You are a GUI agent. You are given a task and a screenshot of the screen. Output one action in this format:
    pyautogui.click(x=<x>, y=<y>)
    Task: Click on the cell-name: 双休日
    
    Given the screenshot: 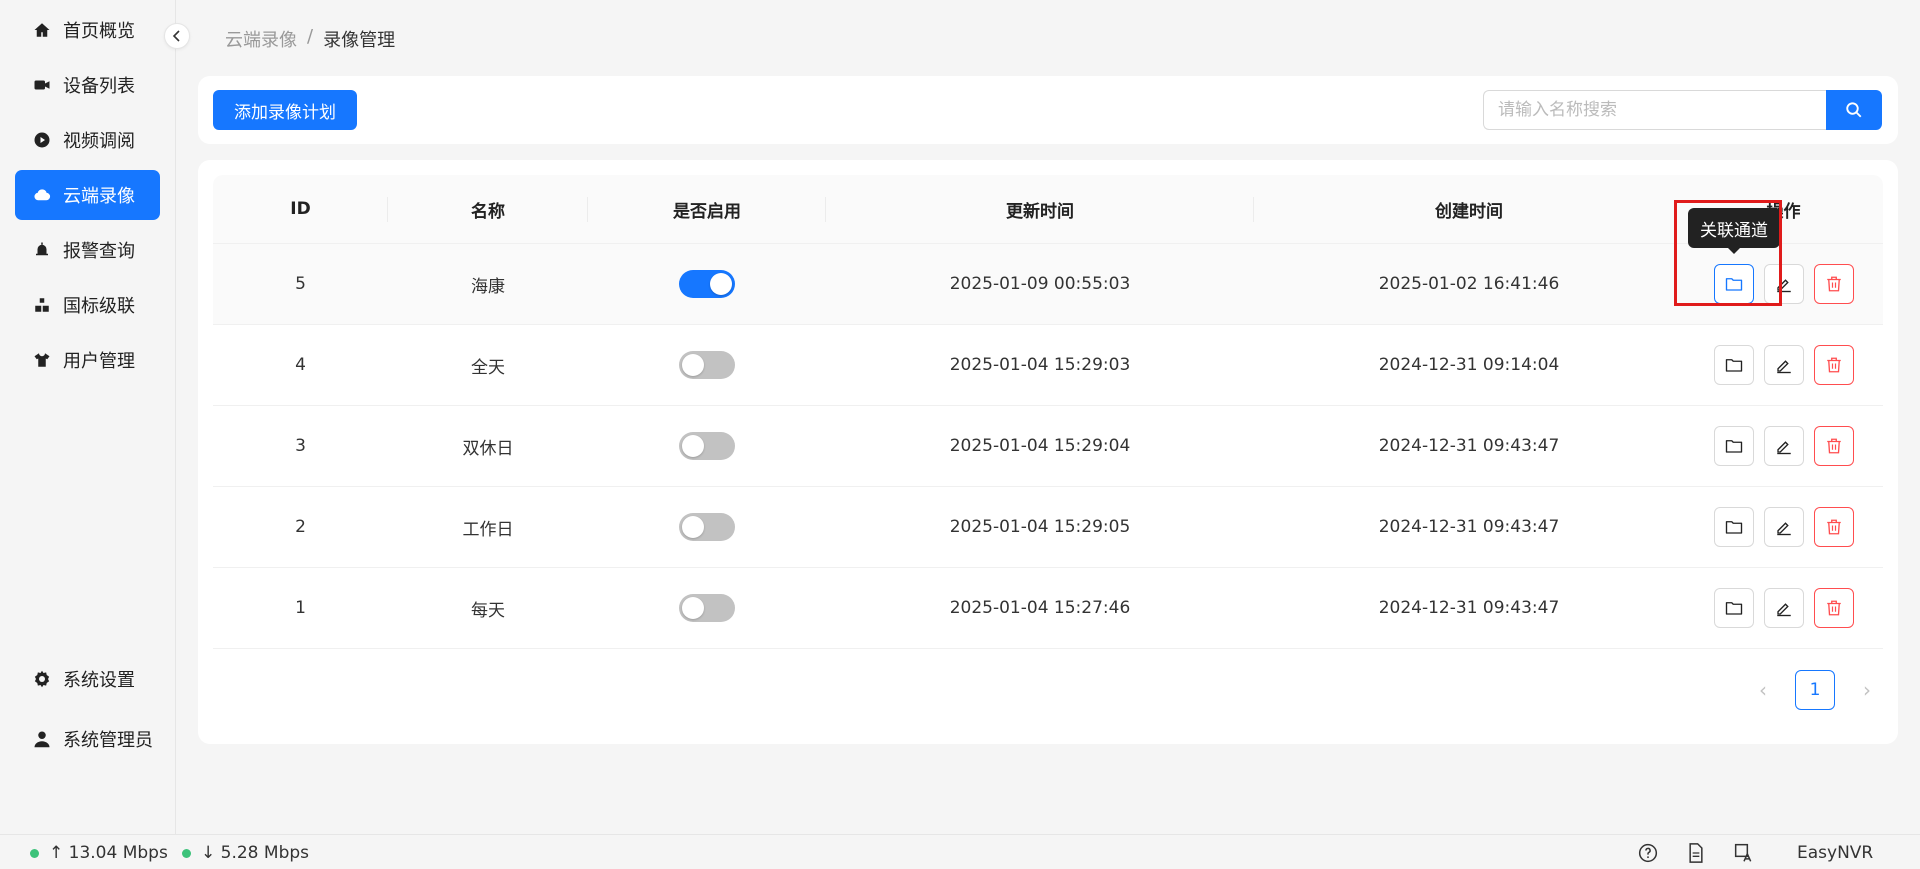 What is the action you would take?
    pyautogui.click(x=488, y=448)
    